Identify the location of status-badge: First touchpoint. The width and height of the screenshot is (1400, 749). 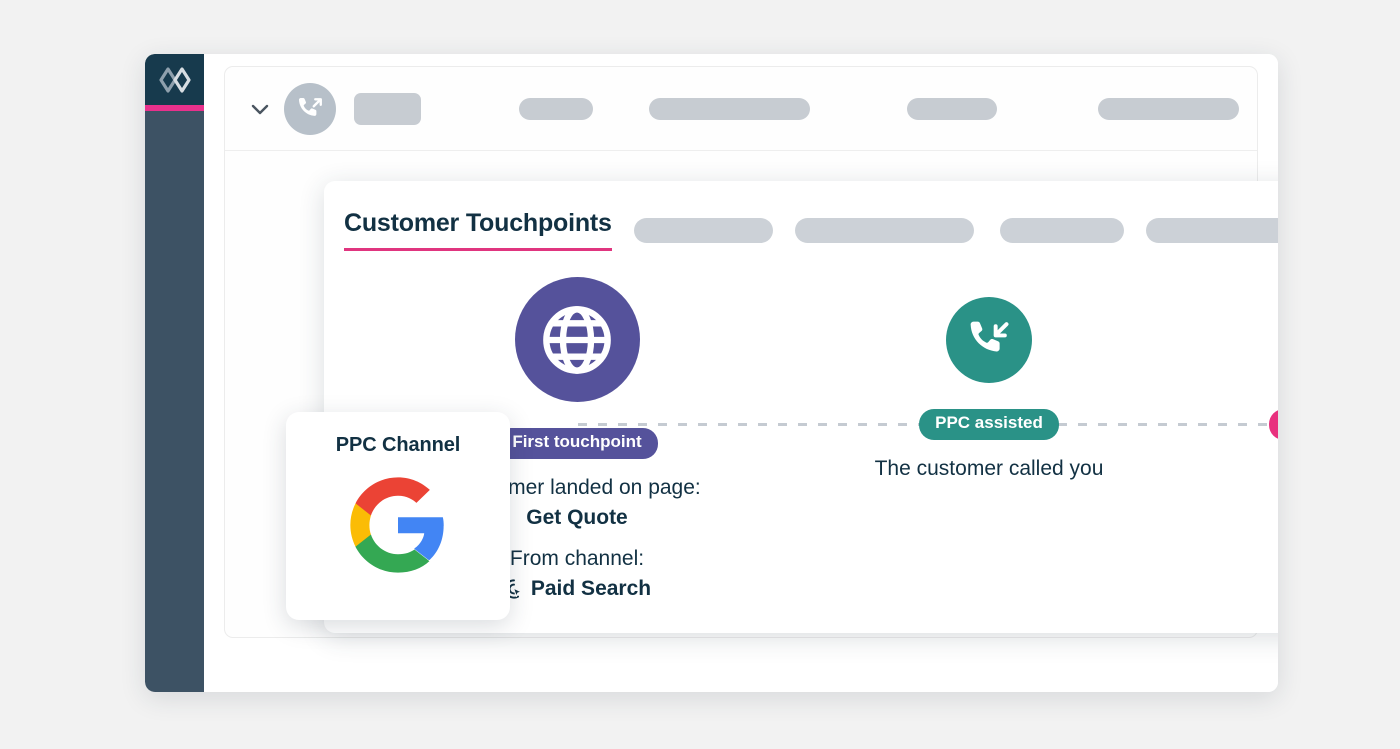
(577, 443).